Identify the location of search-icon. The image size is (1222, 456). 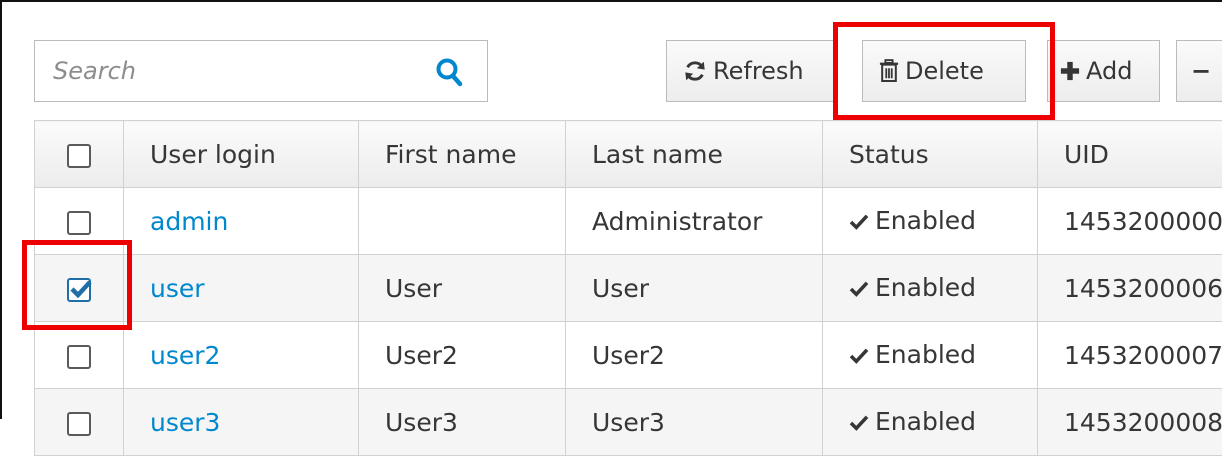
(449, 72).